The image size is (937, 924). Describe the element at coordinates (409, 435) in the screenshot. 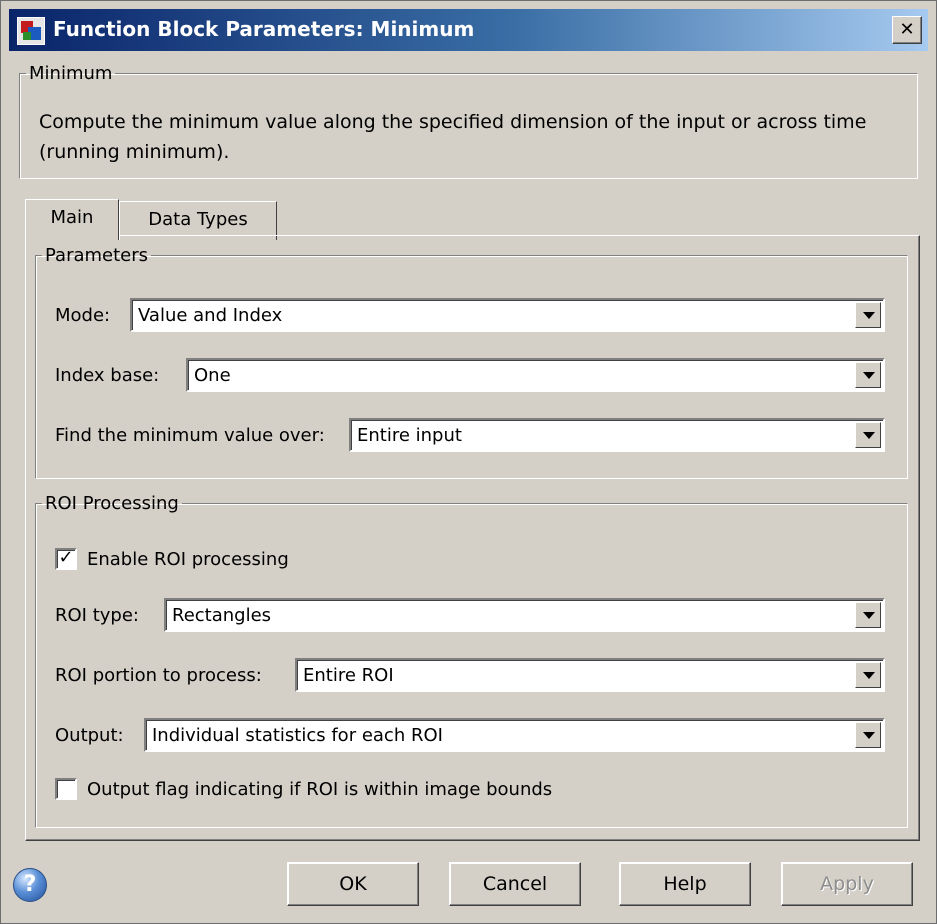

I see `find-over-value: Entire input` at that location.